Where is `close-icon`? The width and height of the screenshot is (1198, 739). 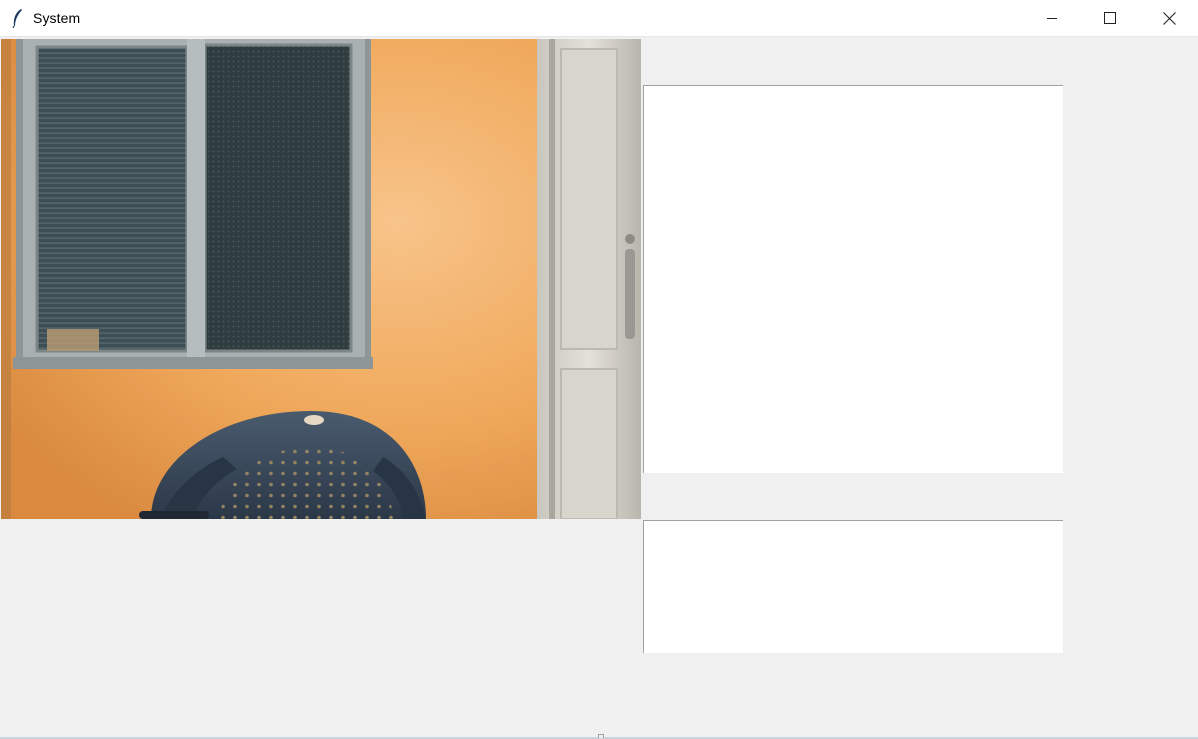 close-icon is located at coordinates (1169, 18).